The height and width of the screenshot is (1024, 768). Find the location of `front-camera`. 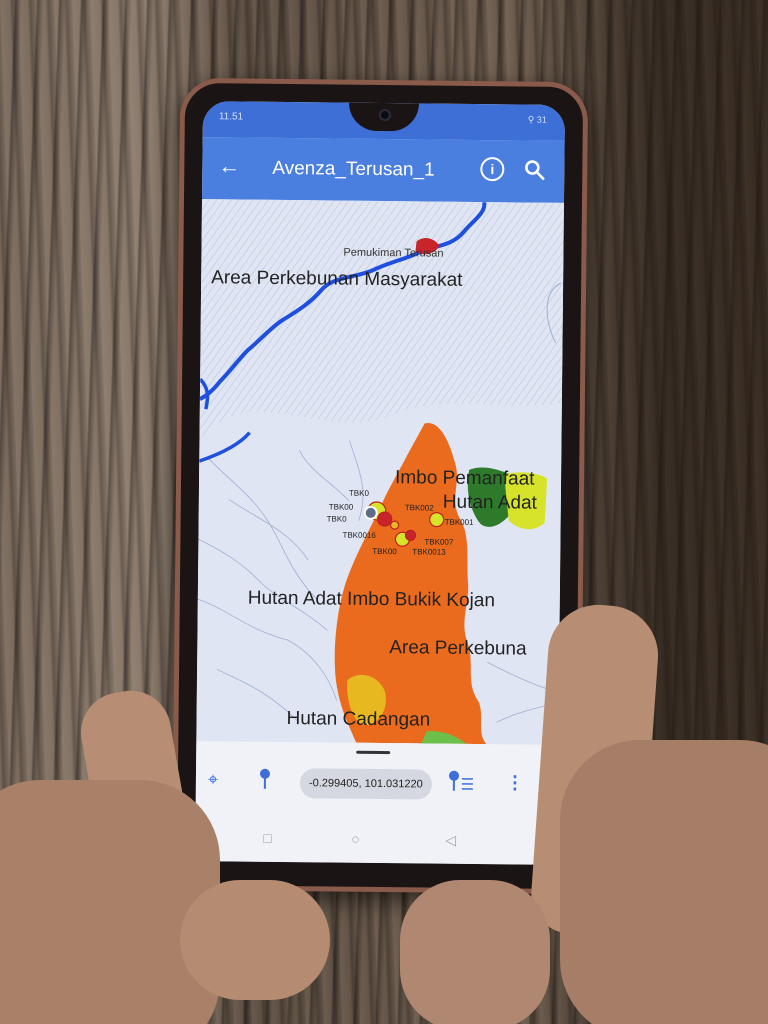

front-camera is located at coordinates (384, 115).